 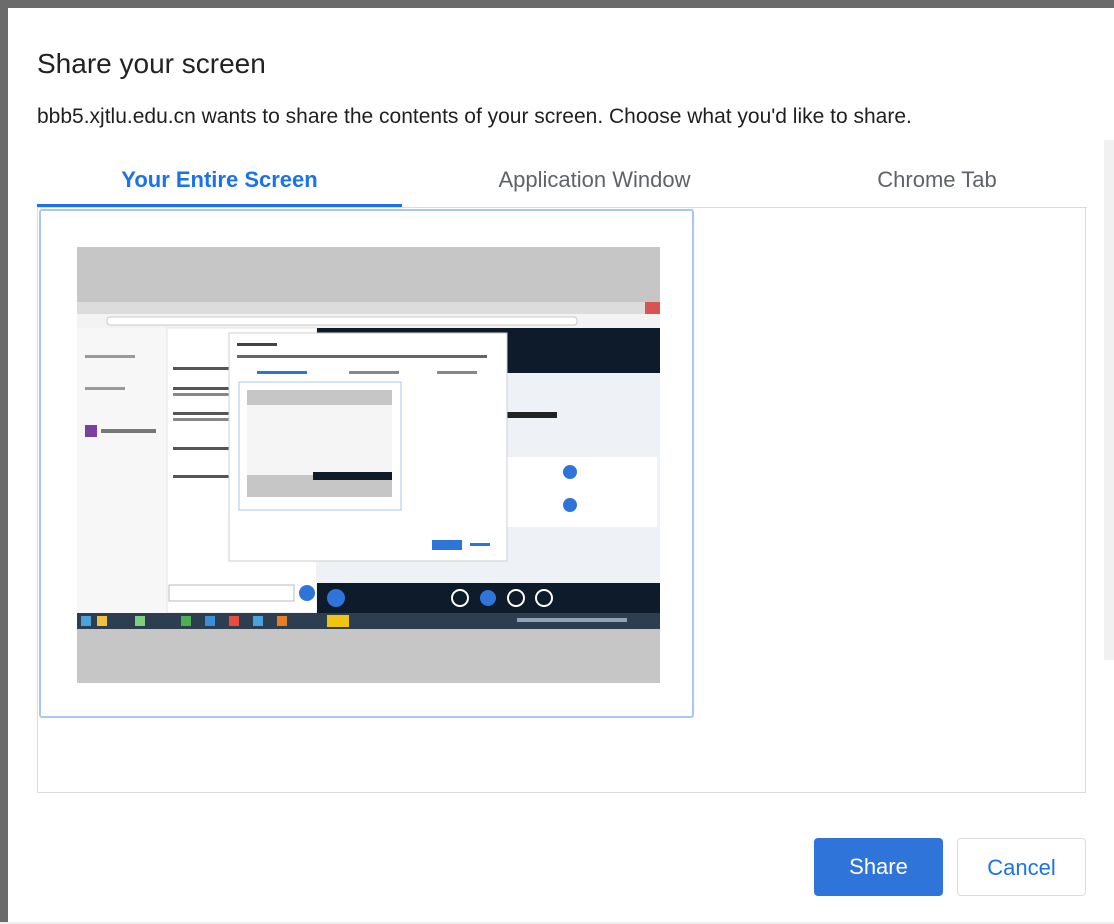 What do you see at coordinates (937, 183) in the screenshot?
I see `tab-chrome-tab: Chrome Tab` at bounding box center [937, 183].